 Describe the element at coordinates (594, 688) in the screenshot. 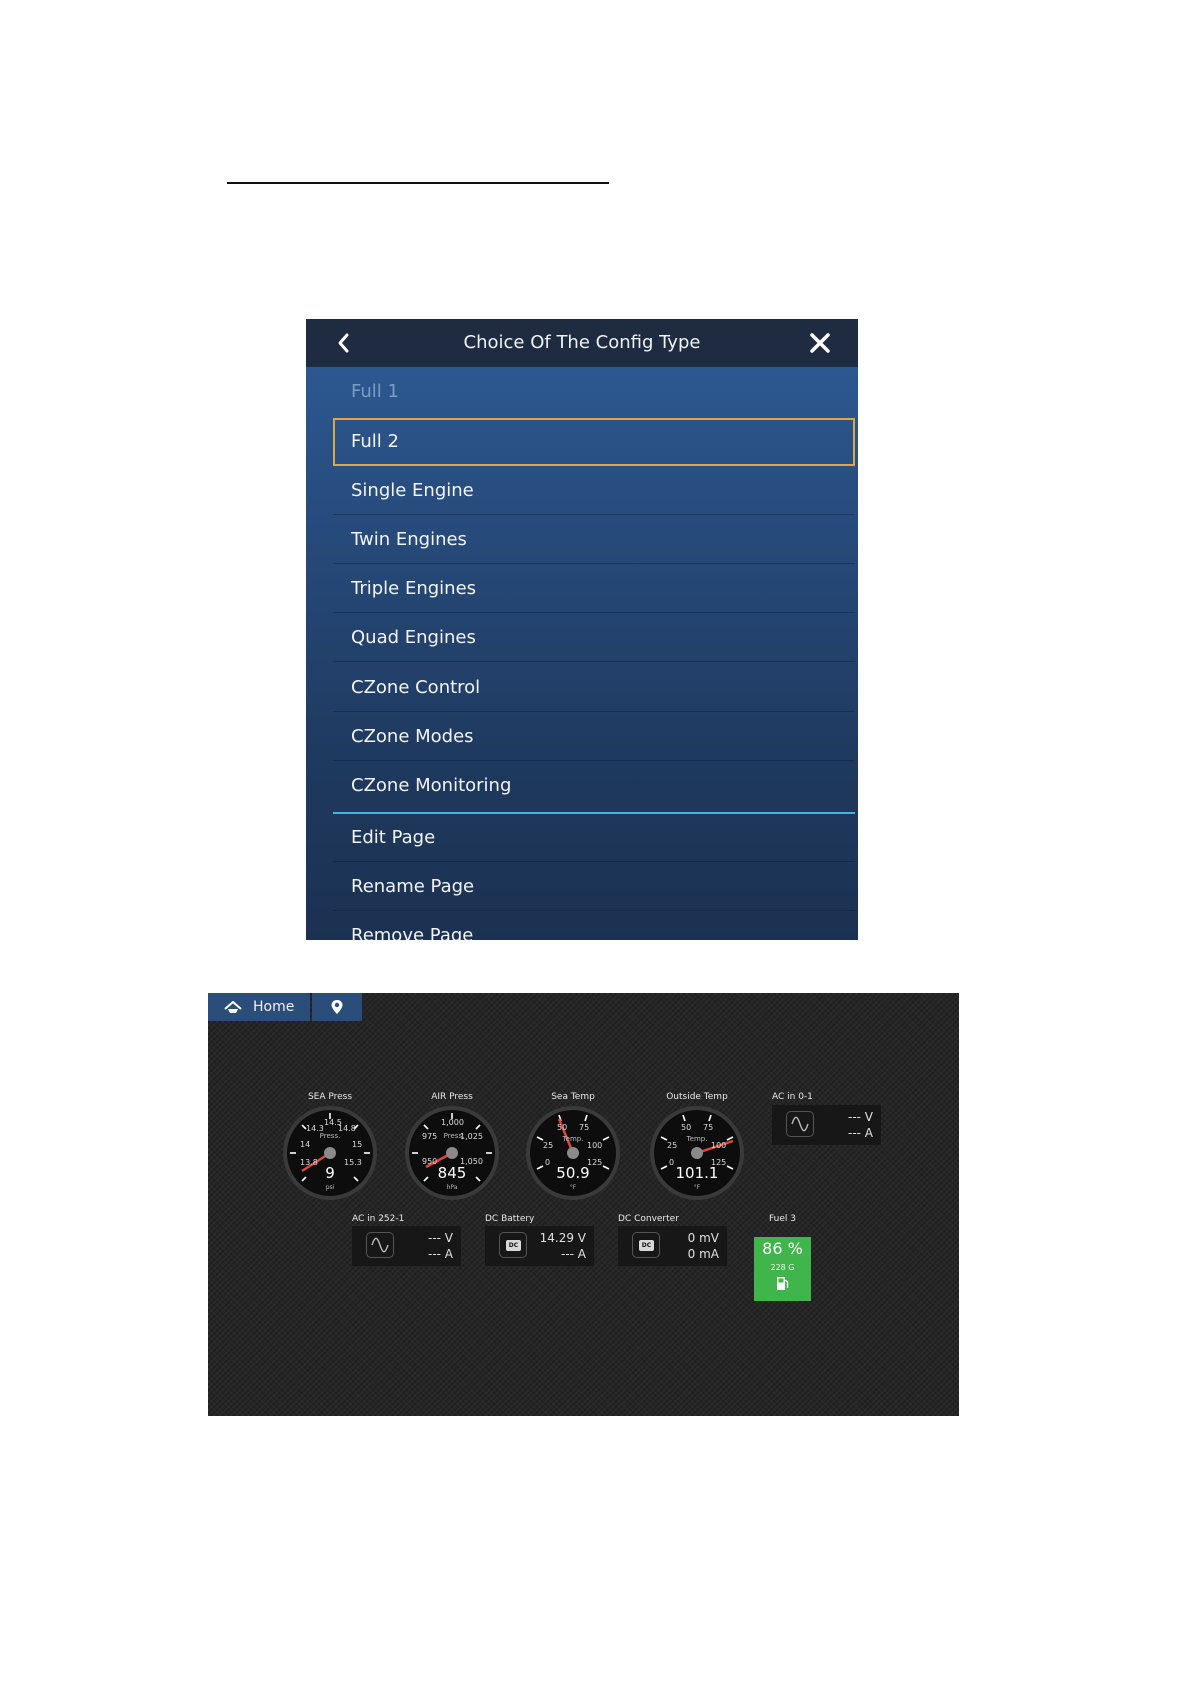

I see `menu-item-czone-control: CZone Control` at that location.